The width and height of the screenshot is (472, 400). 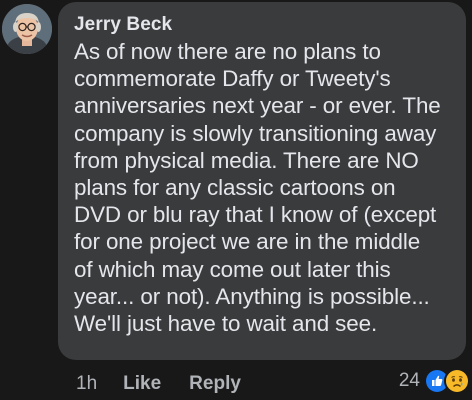 I want to click on profile-photo-icon, so click(x=27, y=29).